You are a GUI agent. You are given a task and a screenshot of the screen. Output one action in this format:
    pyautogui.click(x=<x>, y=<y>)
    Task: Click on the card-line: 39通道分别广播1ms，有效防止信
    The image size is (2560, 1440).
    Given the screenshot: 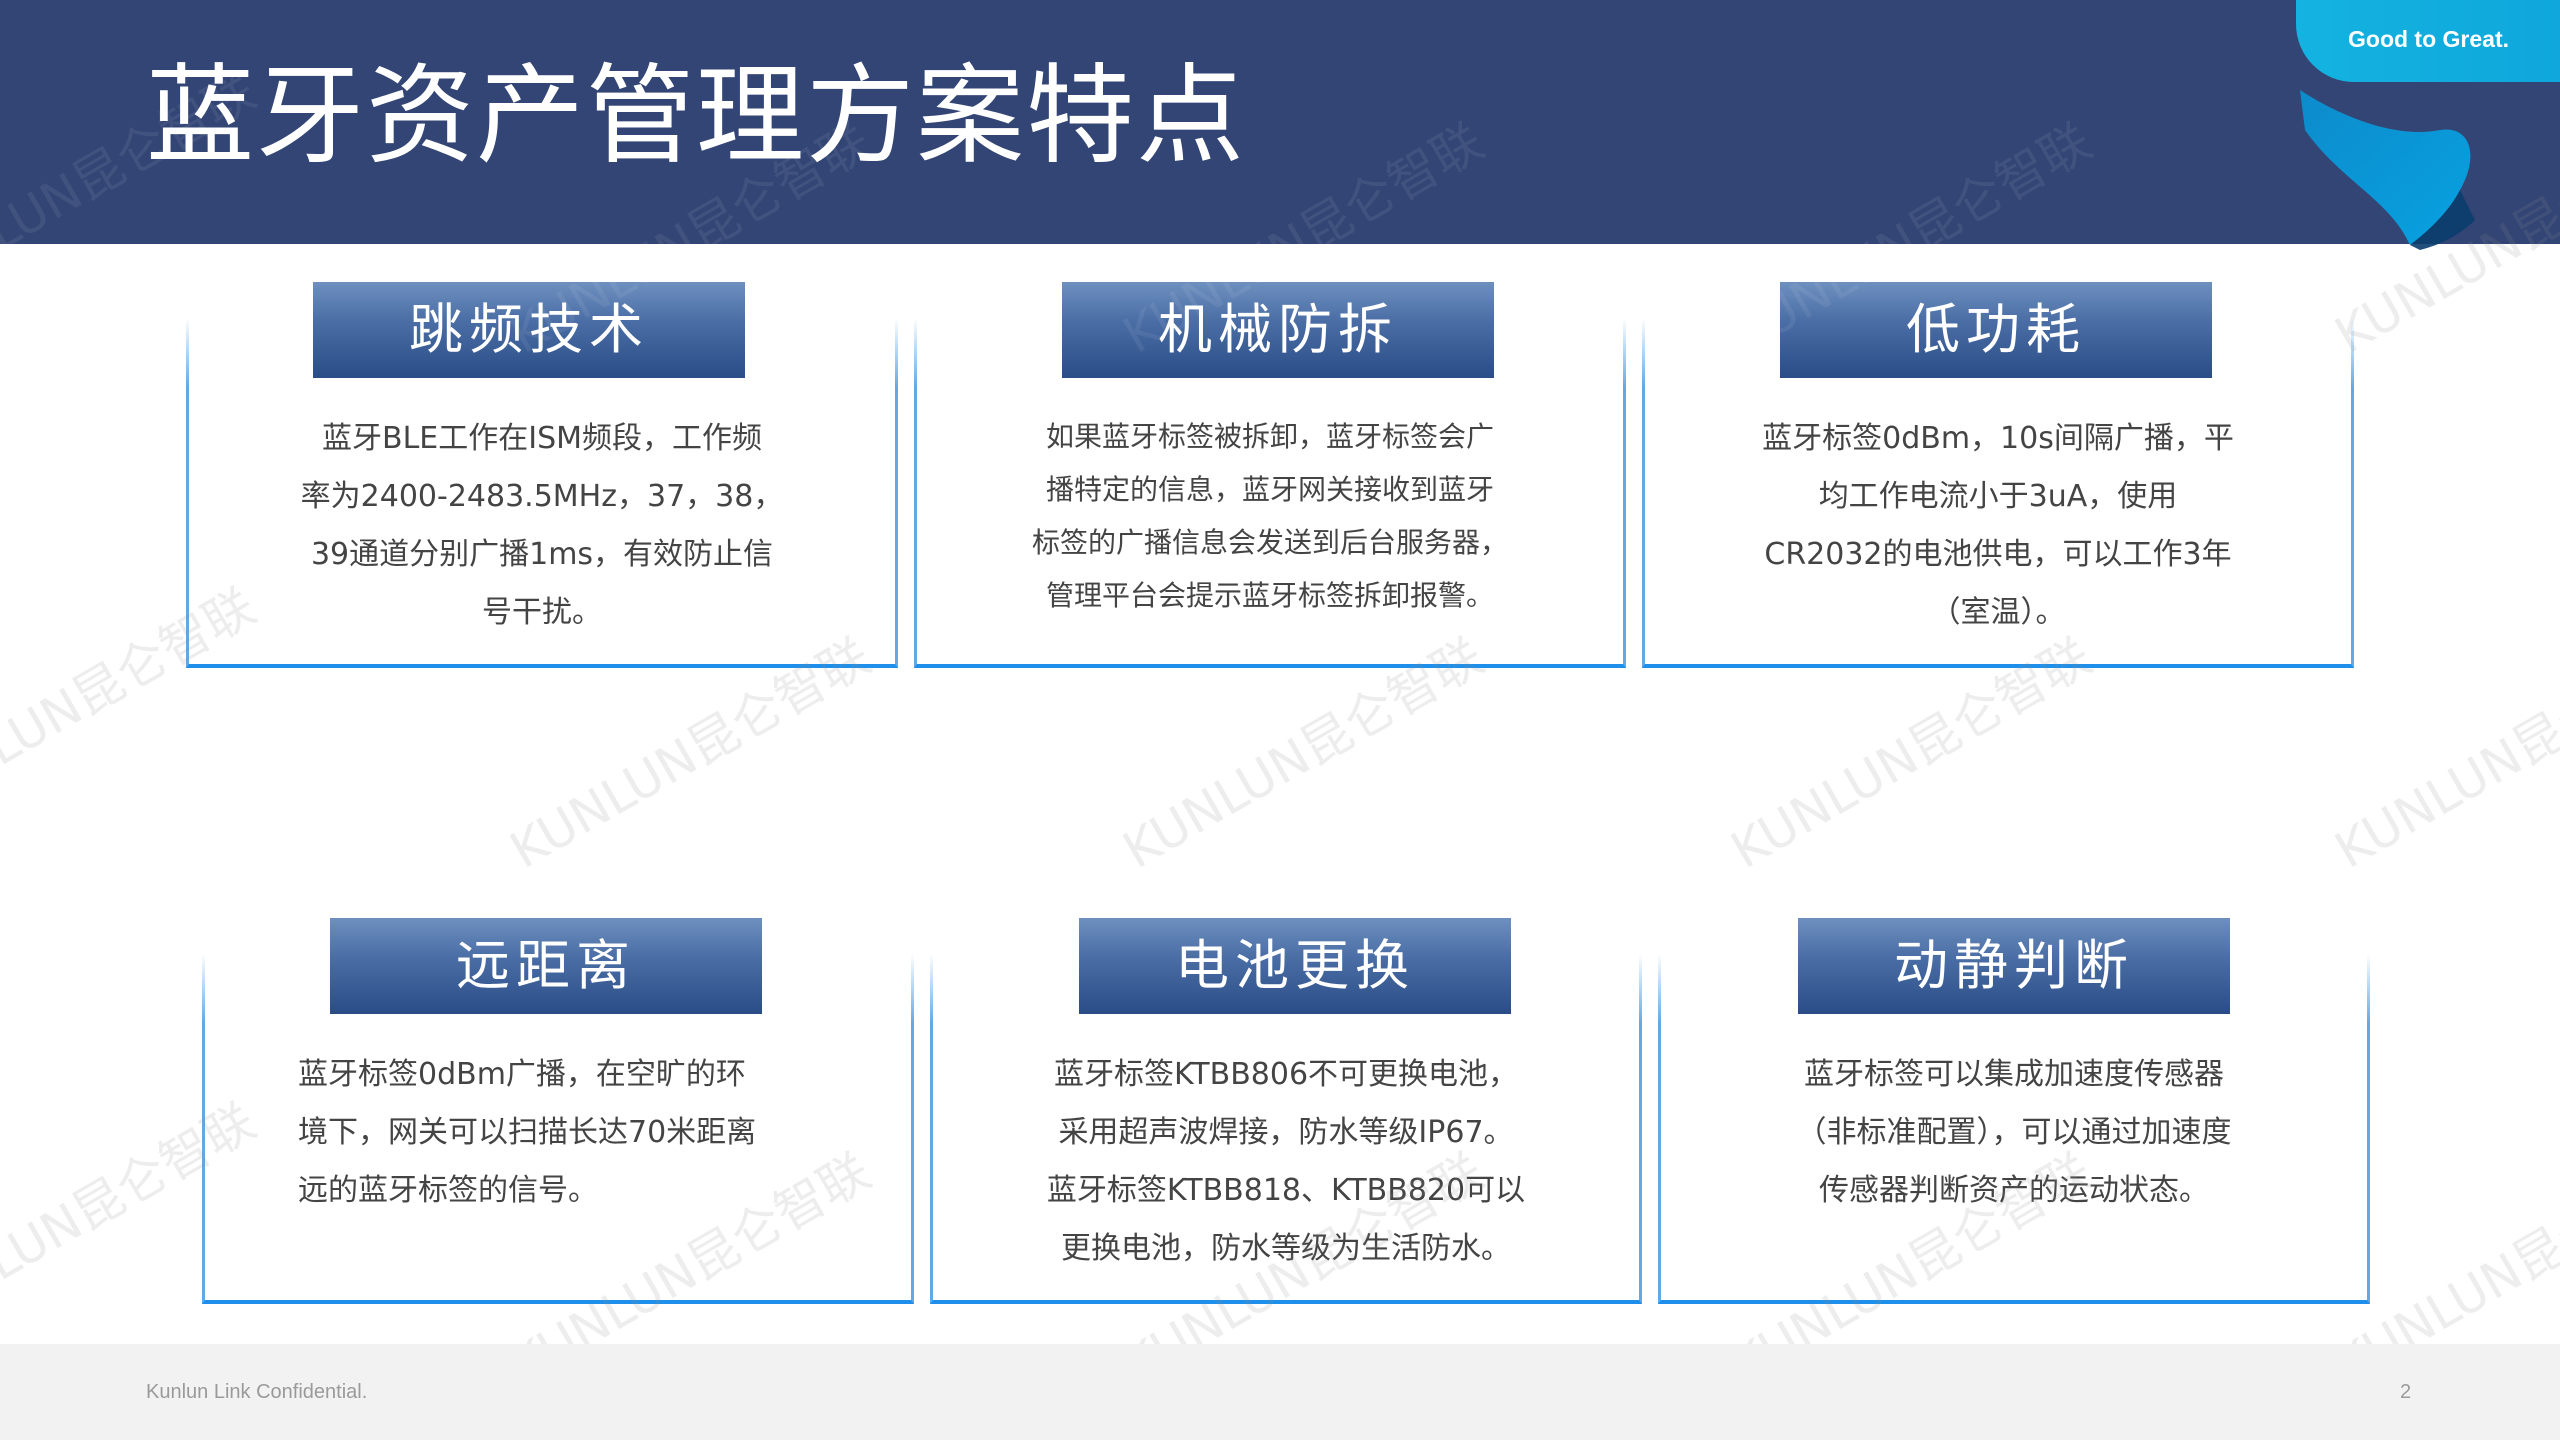 What is the action you would take?
    pyautogui.click(x=542, y=554)
    